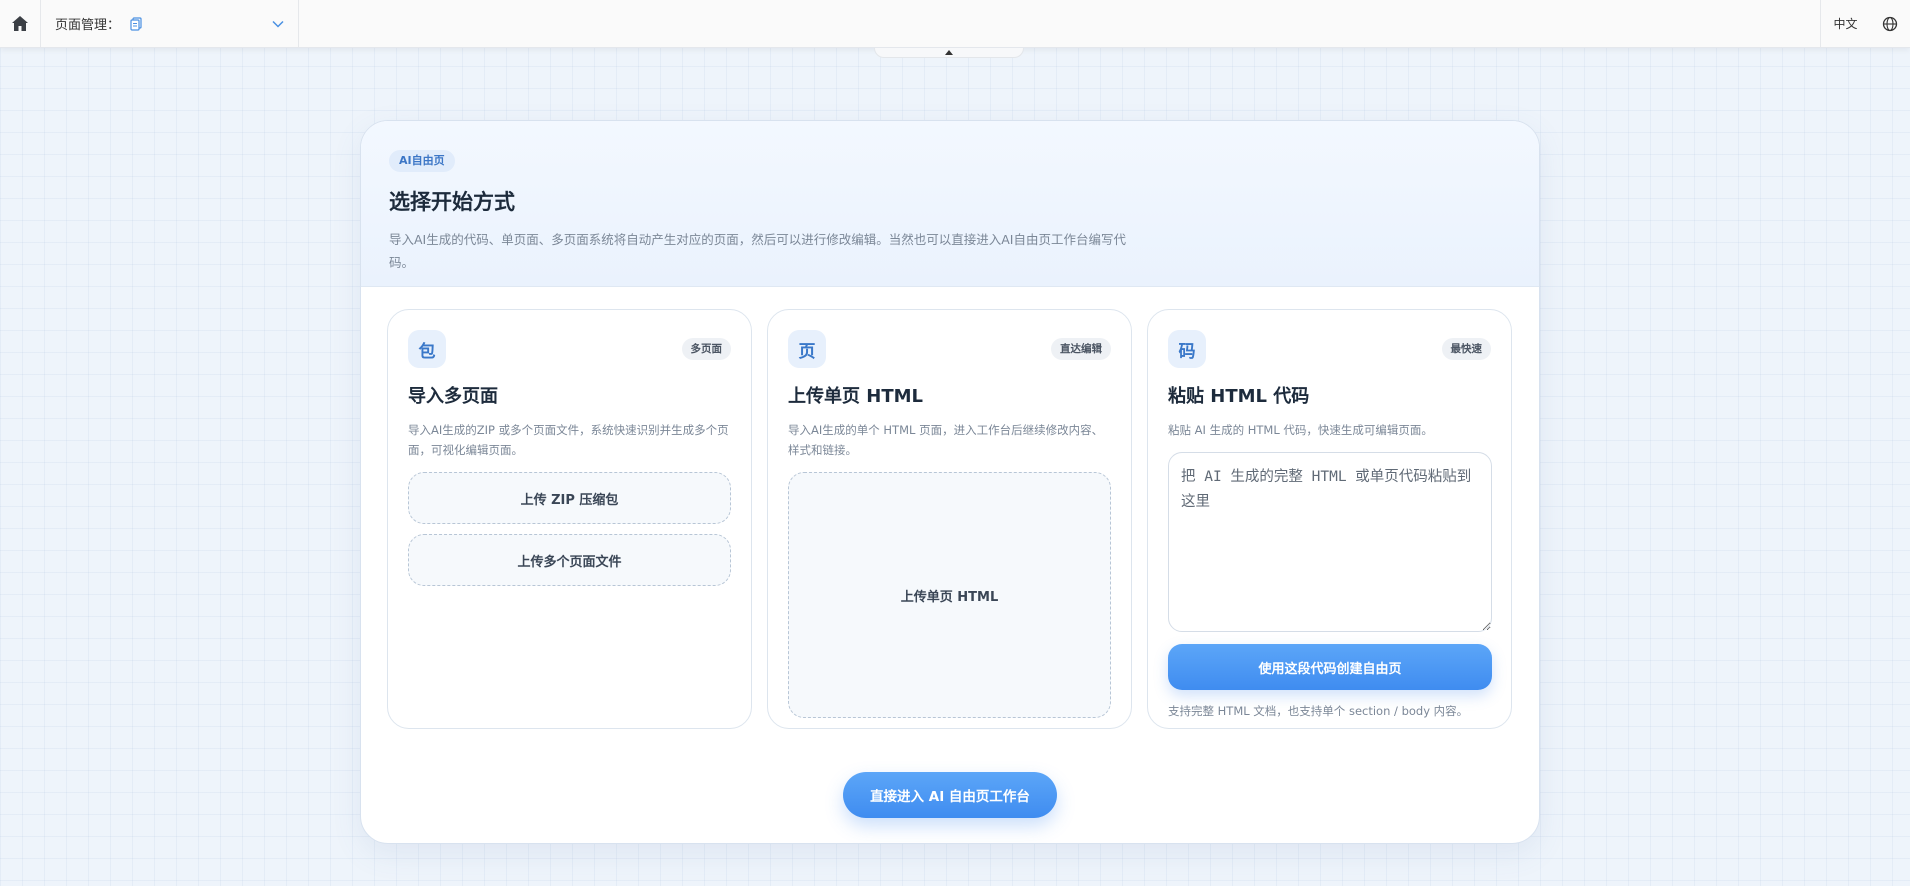 The height and width of the screenshot is (886, 1910). What do you see at coordinates (1081, 349) in the screenshot?
I see `card-badge: 直达编辑` at bounding box center [1081, 349].